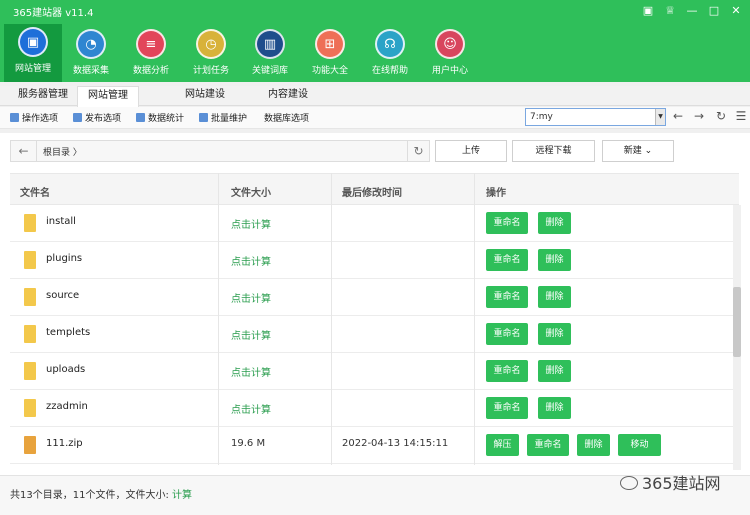 The image size is (750, 515). I want to click on sub-operation-options: 操作选项, so click(34, 117).